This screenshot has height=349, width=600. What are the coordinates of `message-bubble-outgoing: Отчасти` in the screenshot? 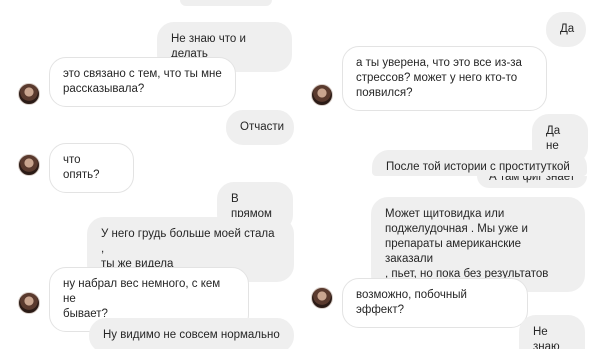 It's located at (260, 127).